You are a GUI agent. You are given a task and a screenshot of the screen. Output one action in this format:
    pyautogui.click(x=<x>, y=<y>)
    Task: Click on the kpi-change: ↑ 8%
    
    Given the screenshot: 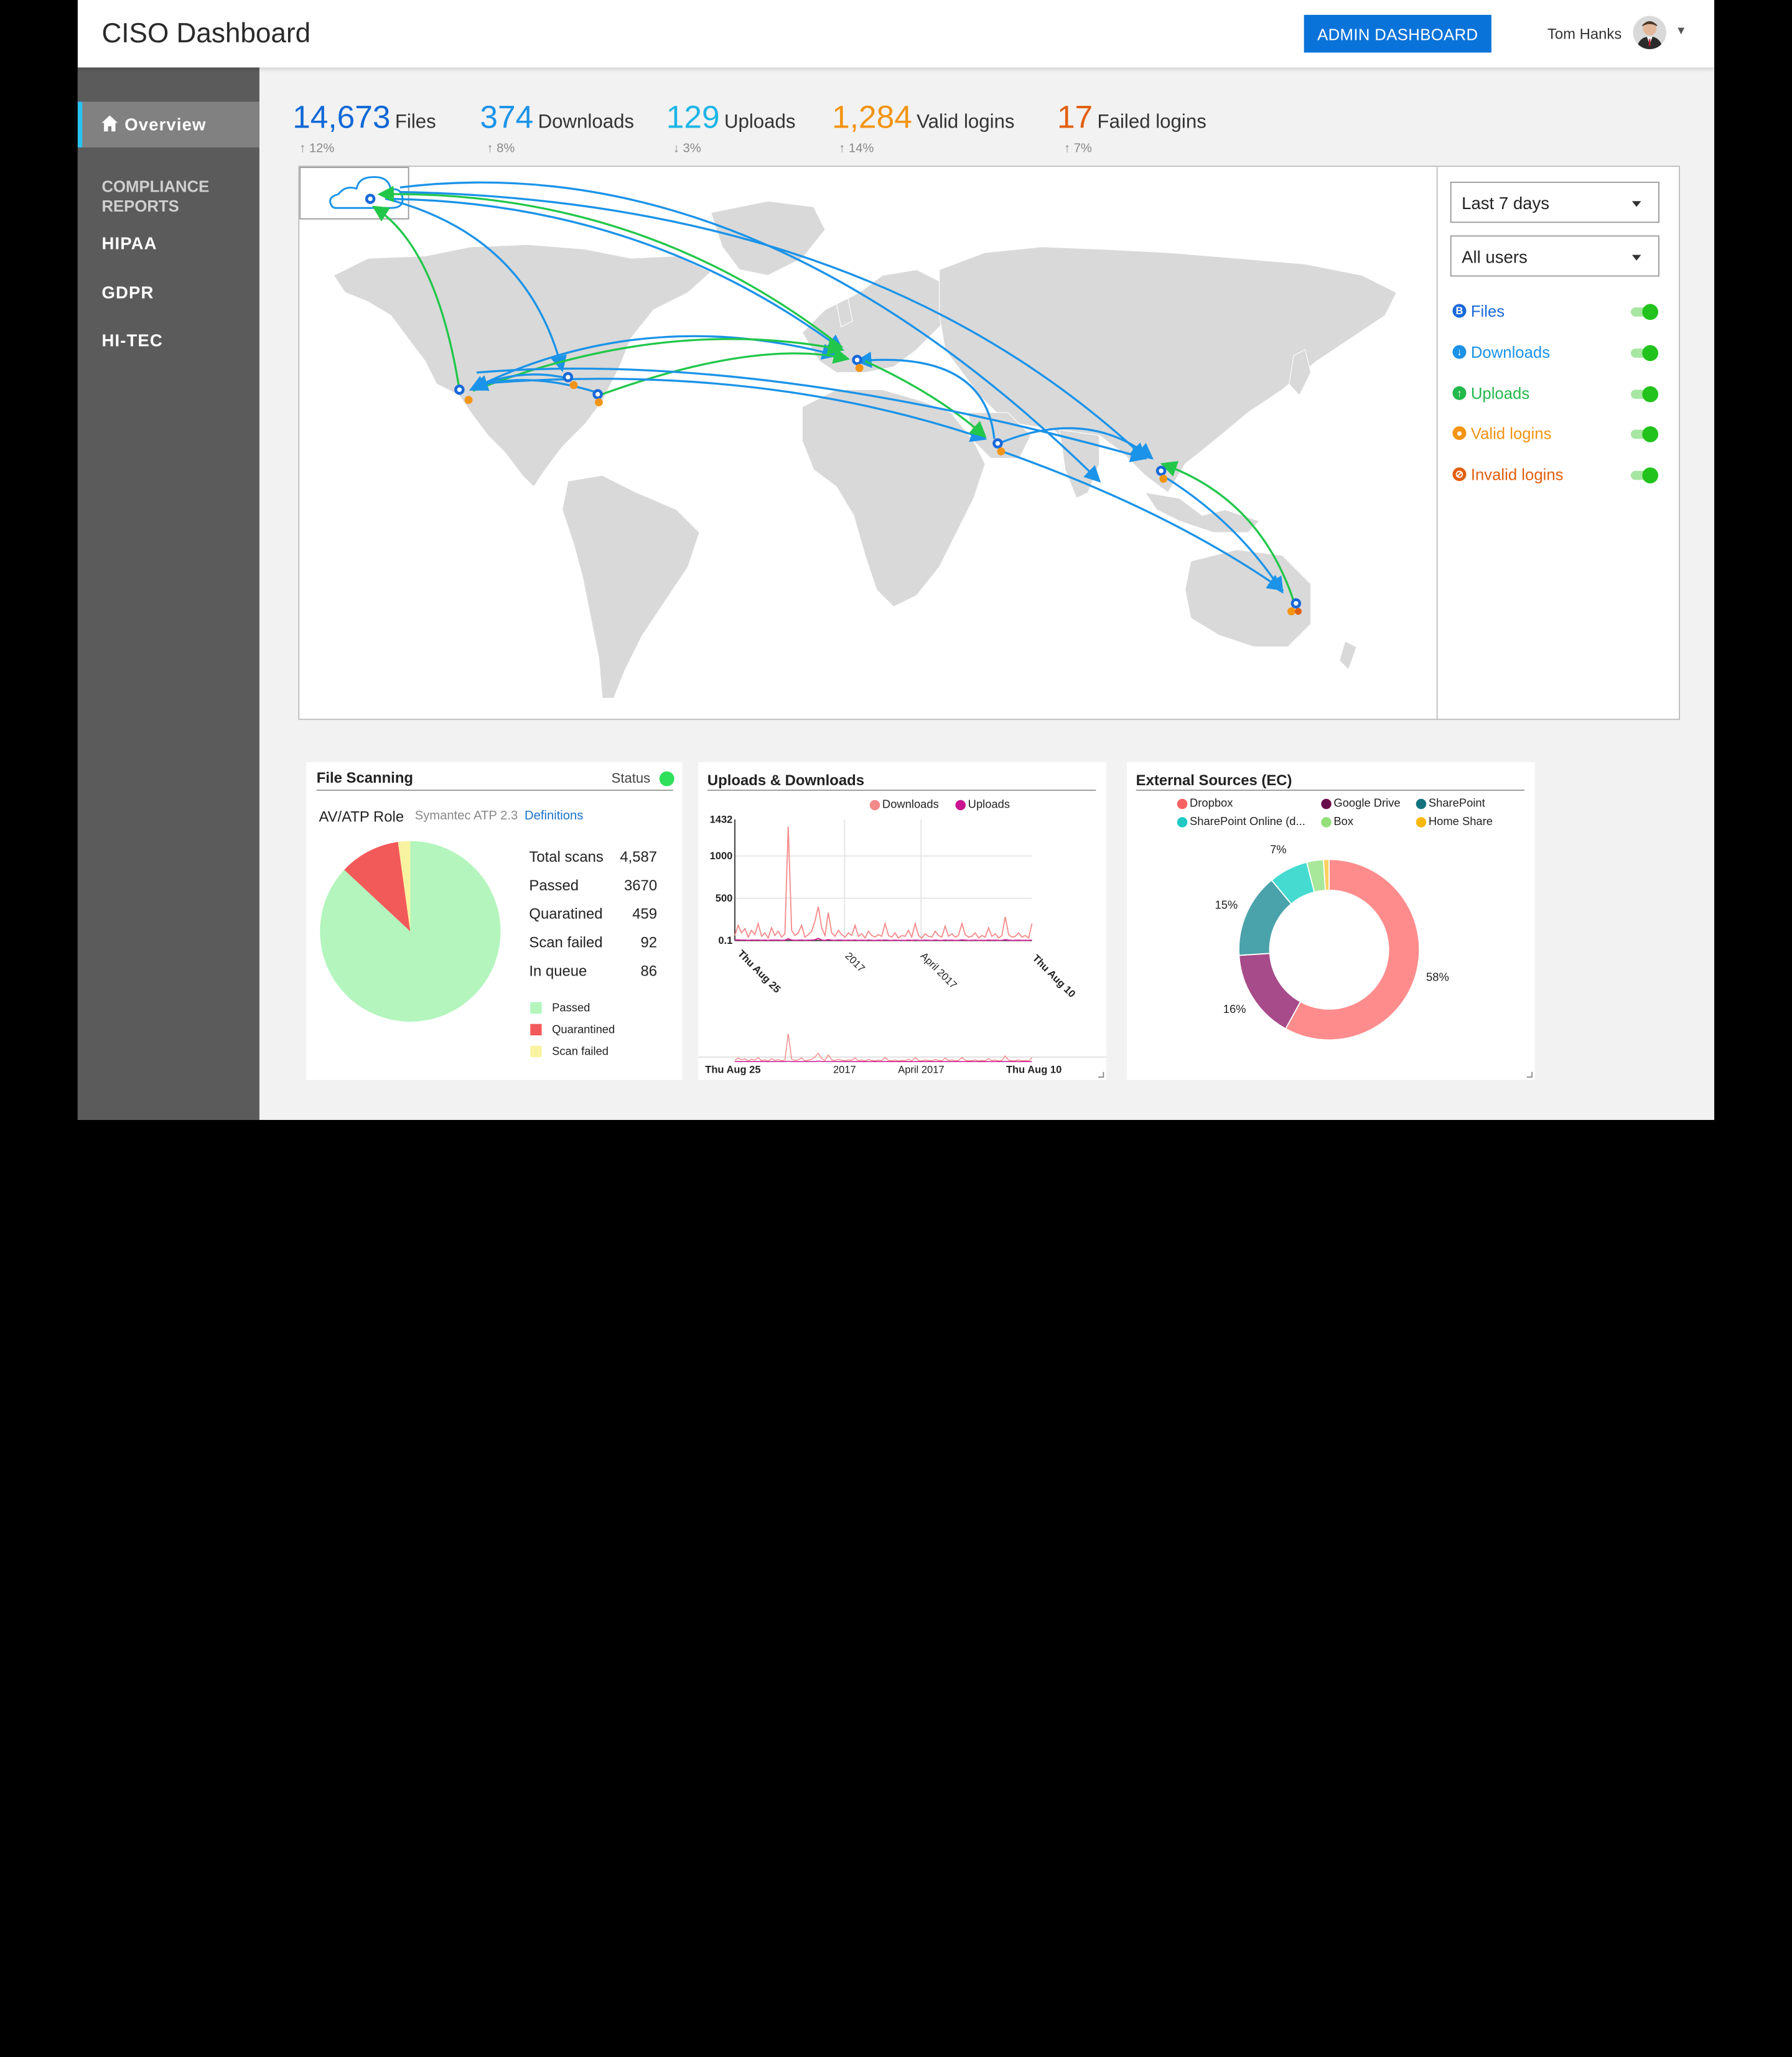 What is the action you would take?
    pyautogui.click(x=501, y=149)
    